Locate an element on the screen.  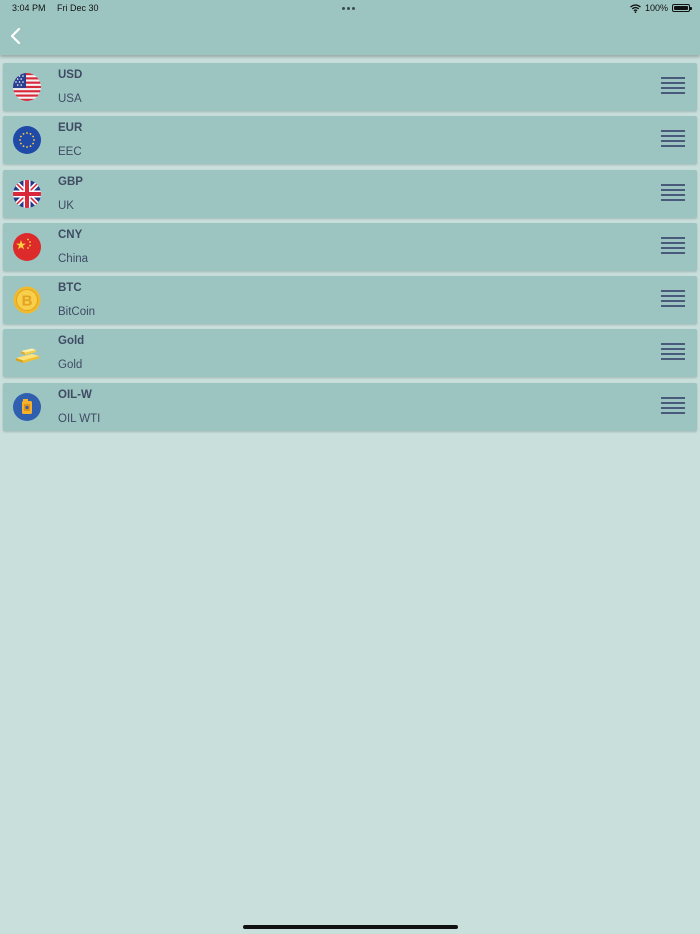
list-item: GBP UK is located at coordinates (350, 193).